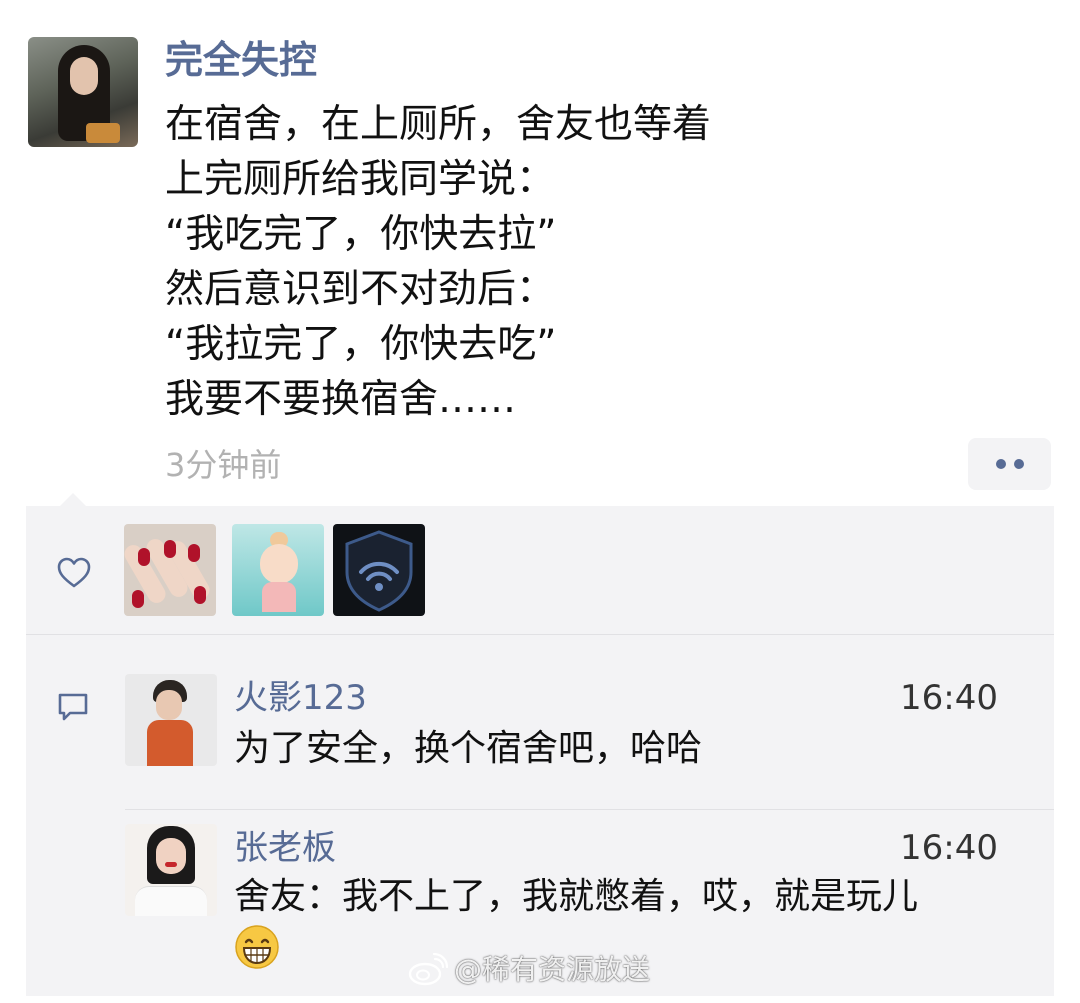 The width and height of the screenshot is (1080, 1003). I want to click on post-text-line: “我拉完了，你快去吃”, so click(361, 344).